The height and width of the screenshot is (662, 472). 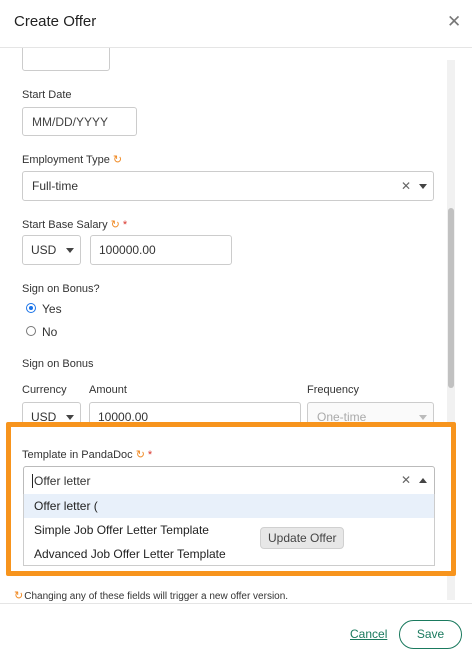 I want to click on bonus-currency-label: Currency, so click(x=44, y=390).